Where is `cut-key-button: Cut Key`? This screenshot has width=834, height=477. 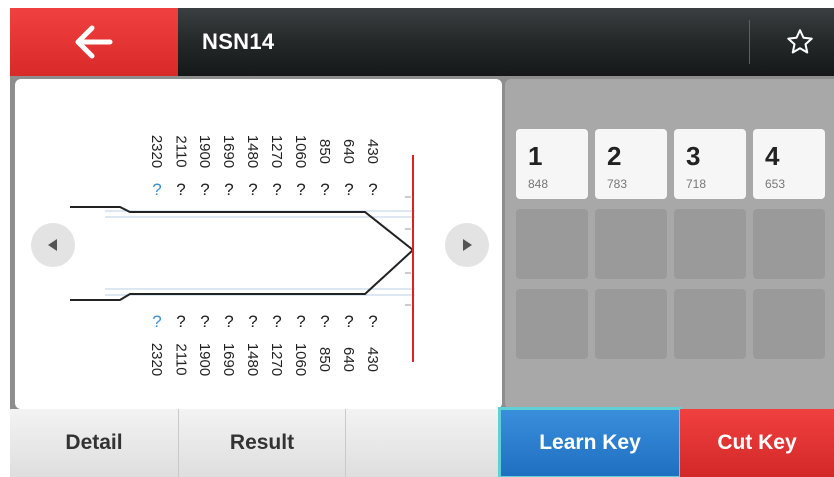
cut-key-button: Cut Key is located at coordinates (757, 443).